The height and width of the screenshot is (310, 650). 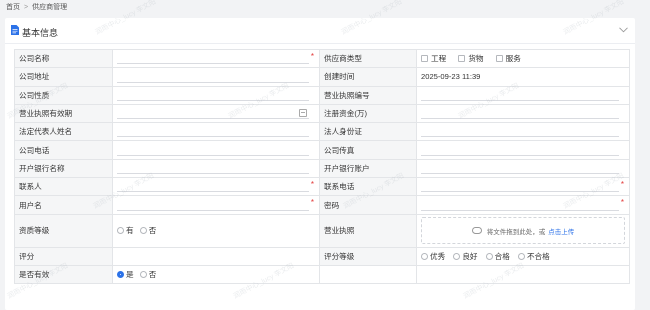 I want to click on section-header: 基本信息, so click(x=320, y=31).